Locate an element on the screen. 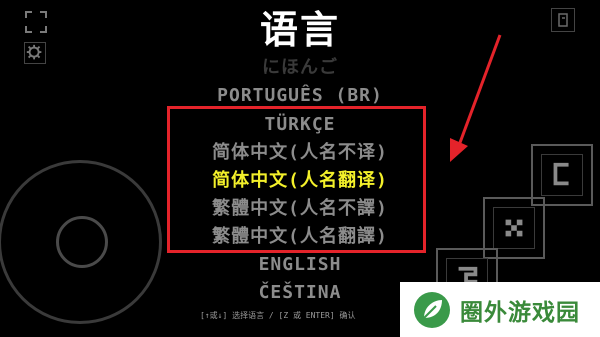 The image size is (600, 337). control-hint: [↑或↓] 选择语言 / [Z 或 ENTER] 确认 is located at coordinates (278, 315).